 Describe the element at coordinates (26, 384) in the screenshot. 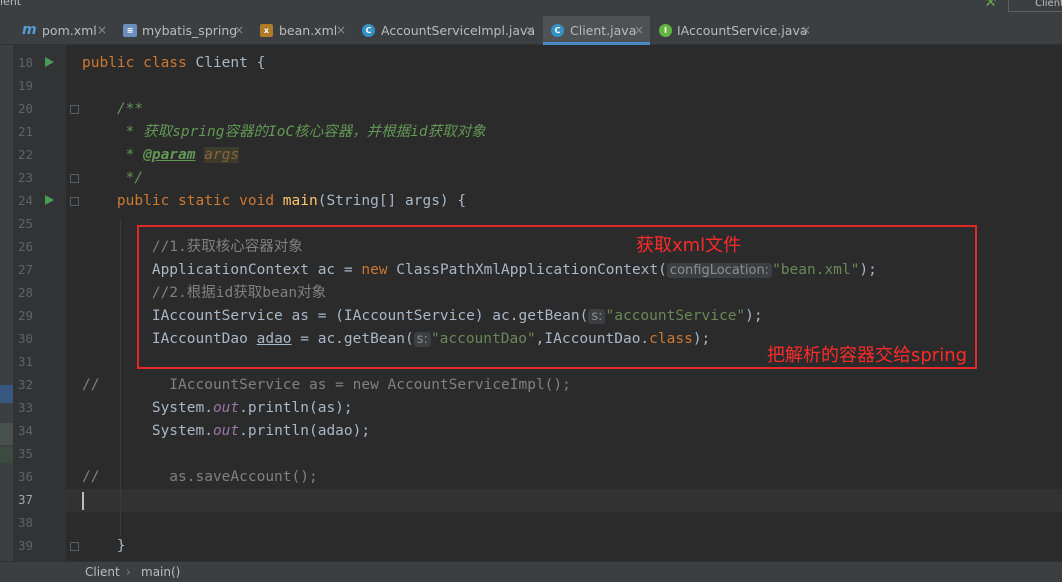

I see `line-number: 32` at that location.